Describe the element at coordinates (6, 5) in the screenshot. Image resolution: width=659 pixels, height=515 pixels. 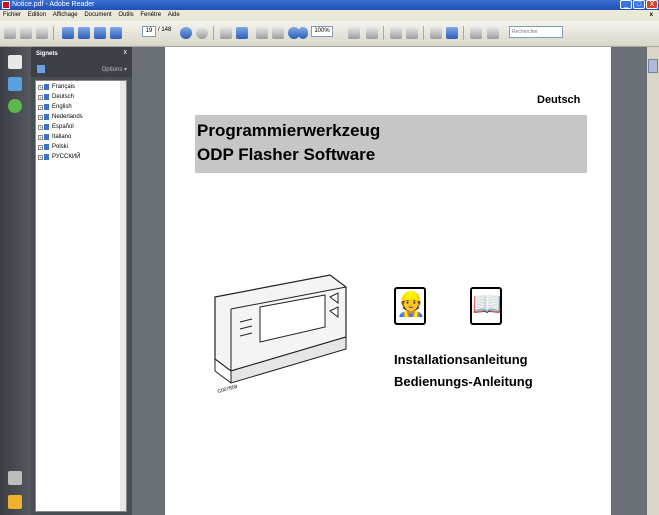
I see `adobe-reader-icon` at that location.